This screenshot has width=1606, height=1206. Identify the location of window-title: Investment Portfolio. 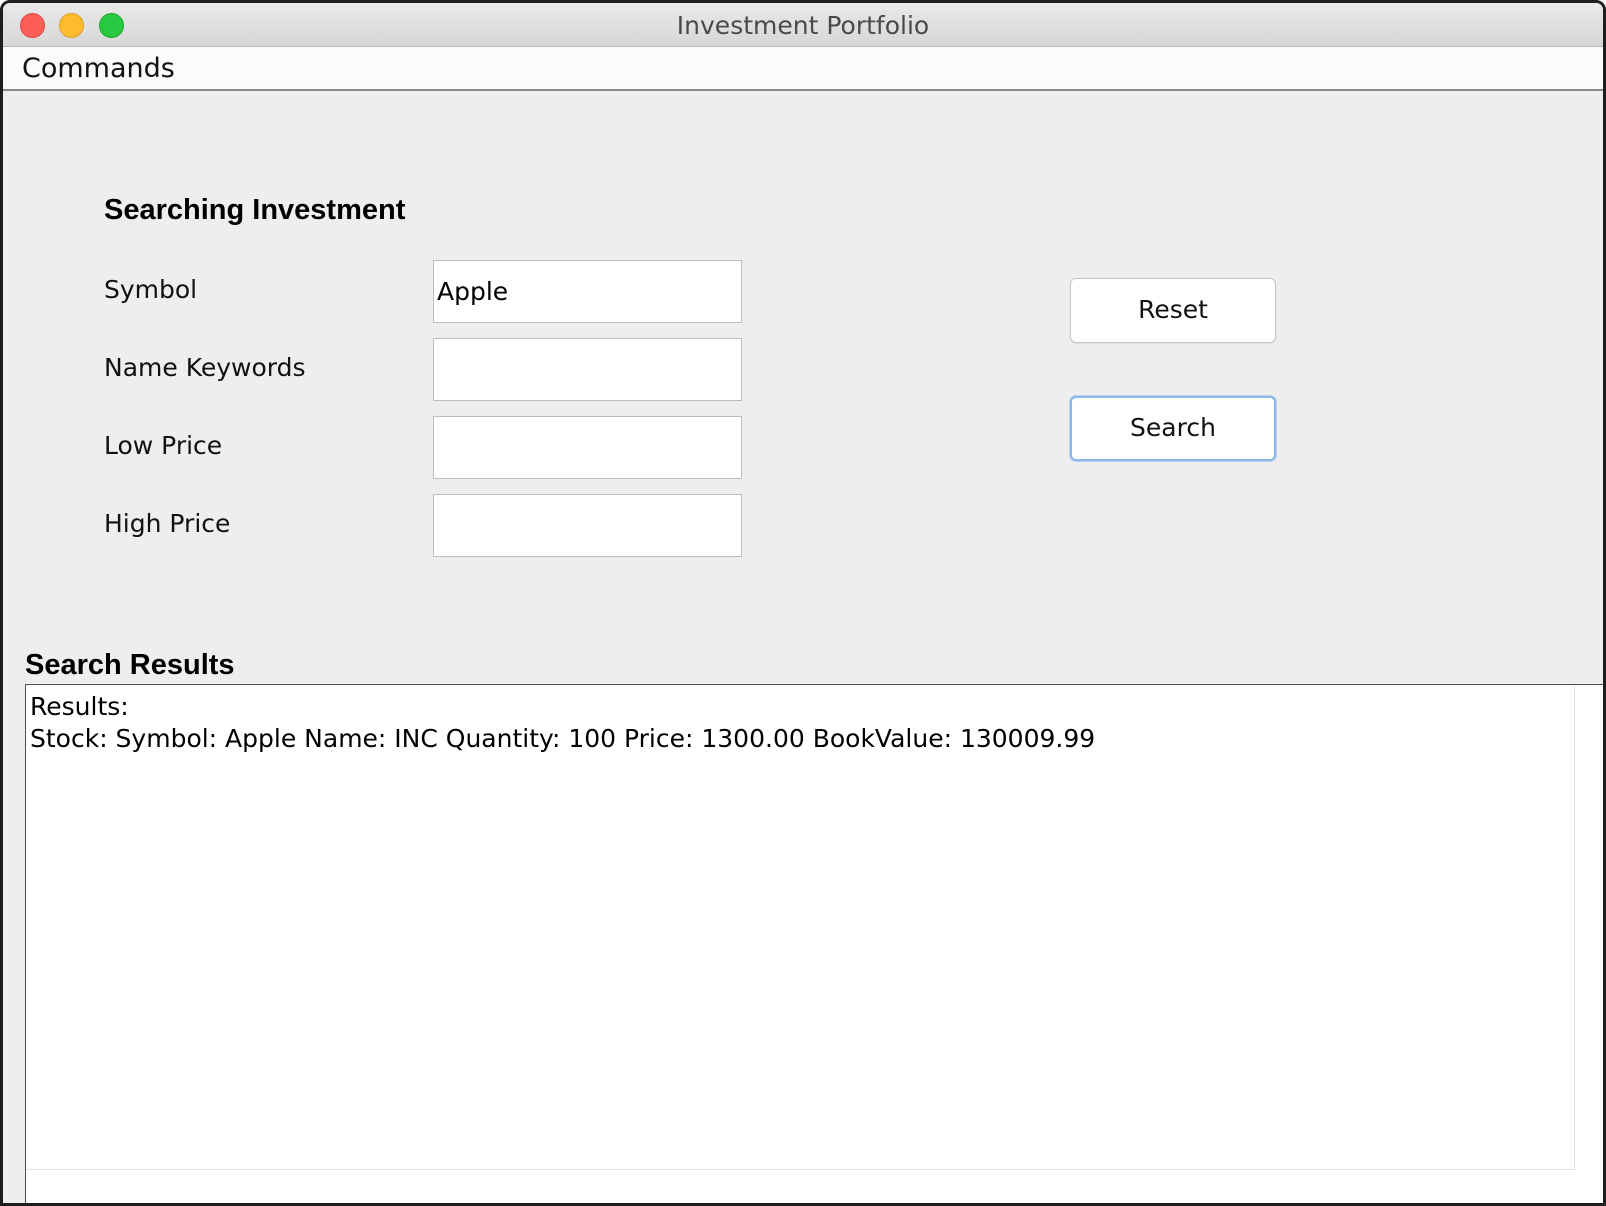
(803, 25).